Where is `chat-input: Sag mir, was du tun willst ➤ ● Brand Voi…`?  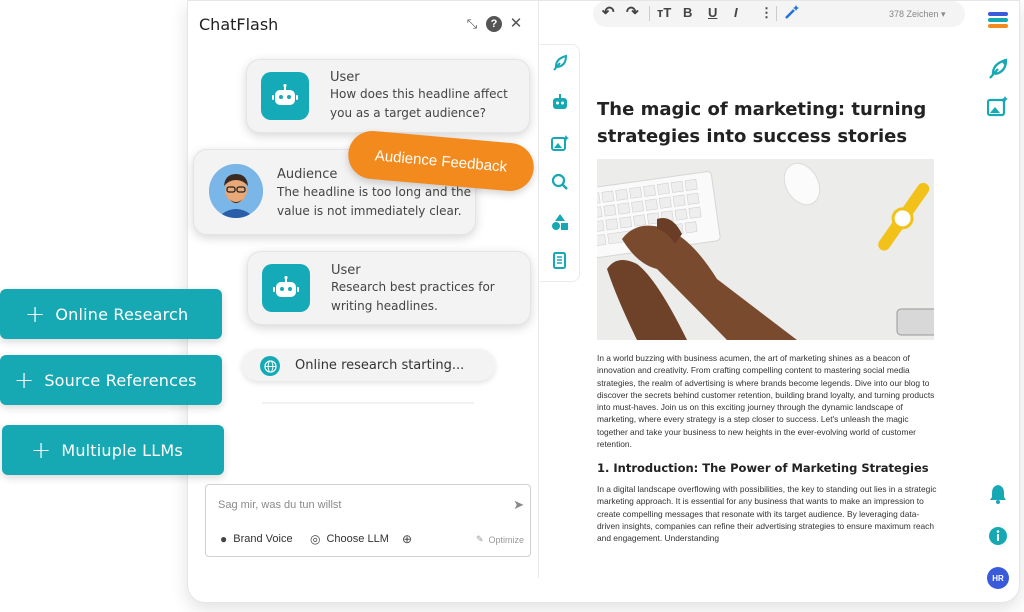 chat-input: Sag mir, was du tun willst ➤ ● Brand Voi… is located at coordinates (368, 520).